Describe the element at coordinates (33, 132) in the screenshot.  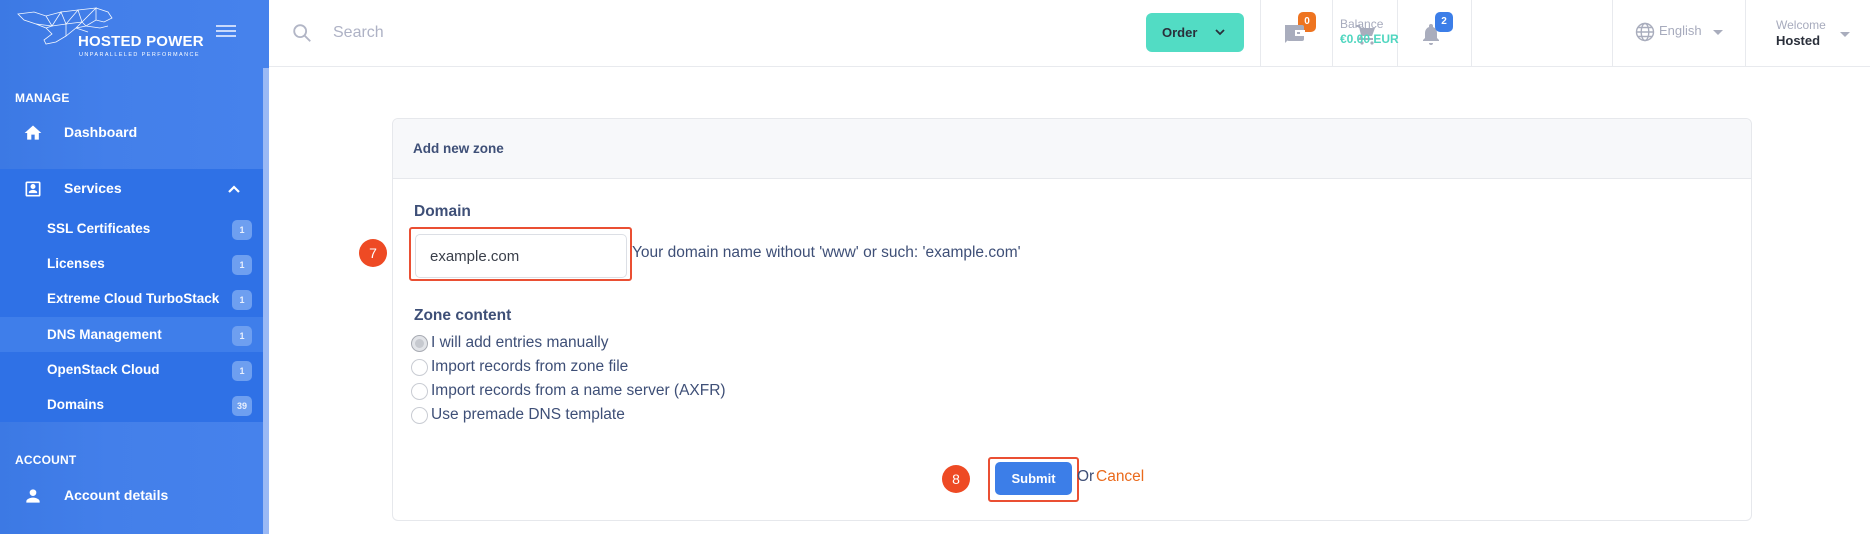
I see `home-icon` at that location.